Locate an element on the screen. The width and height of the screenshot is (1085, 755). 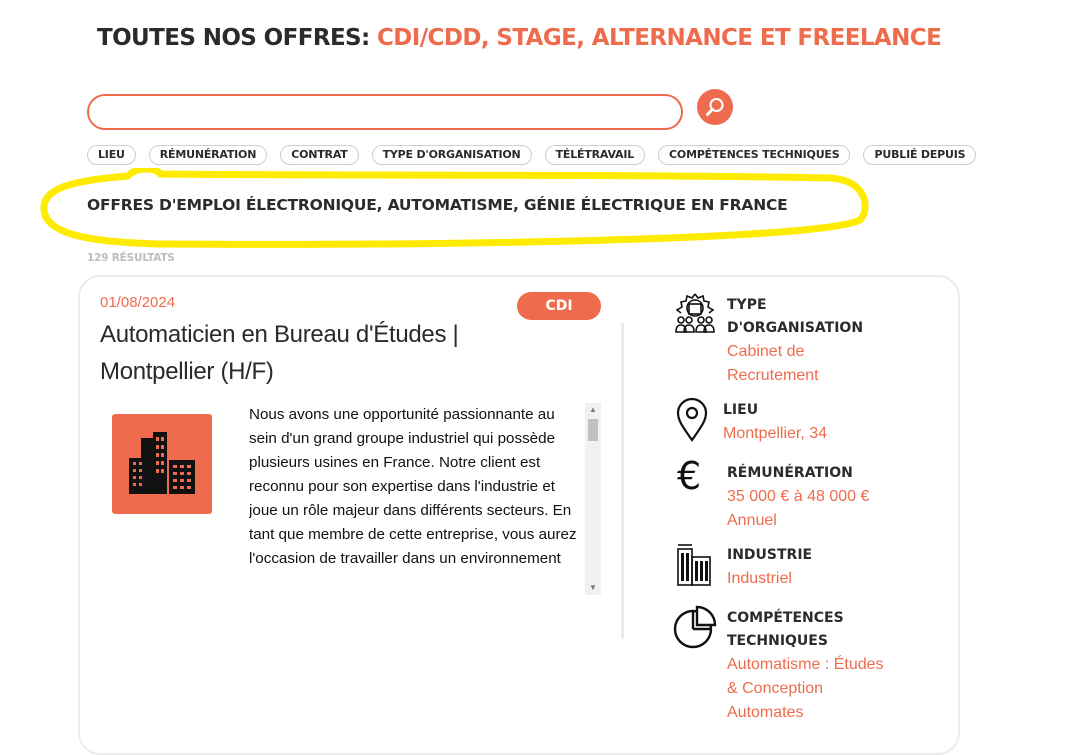
location-pin-icon is located at coordinates (692, 420).